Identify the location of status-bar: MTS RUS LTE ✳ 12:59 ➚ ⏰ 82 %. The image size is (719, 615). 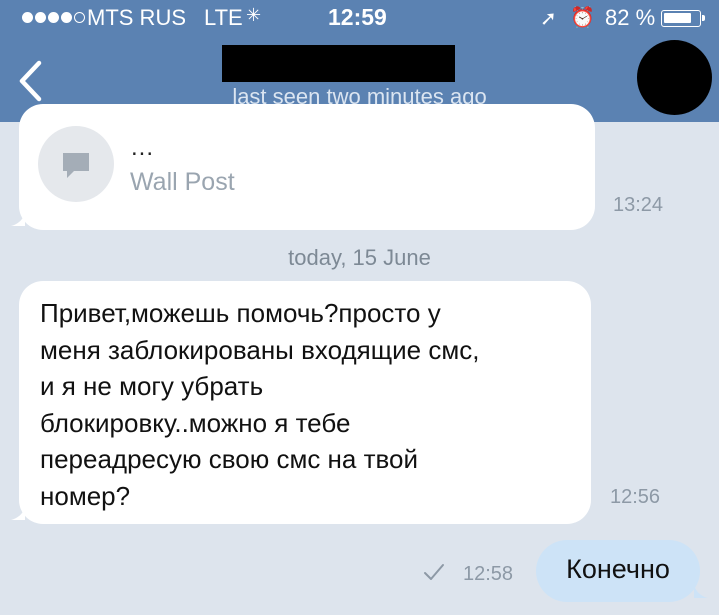
(359, 19).